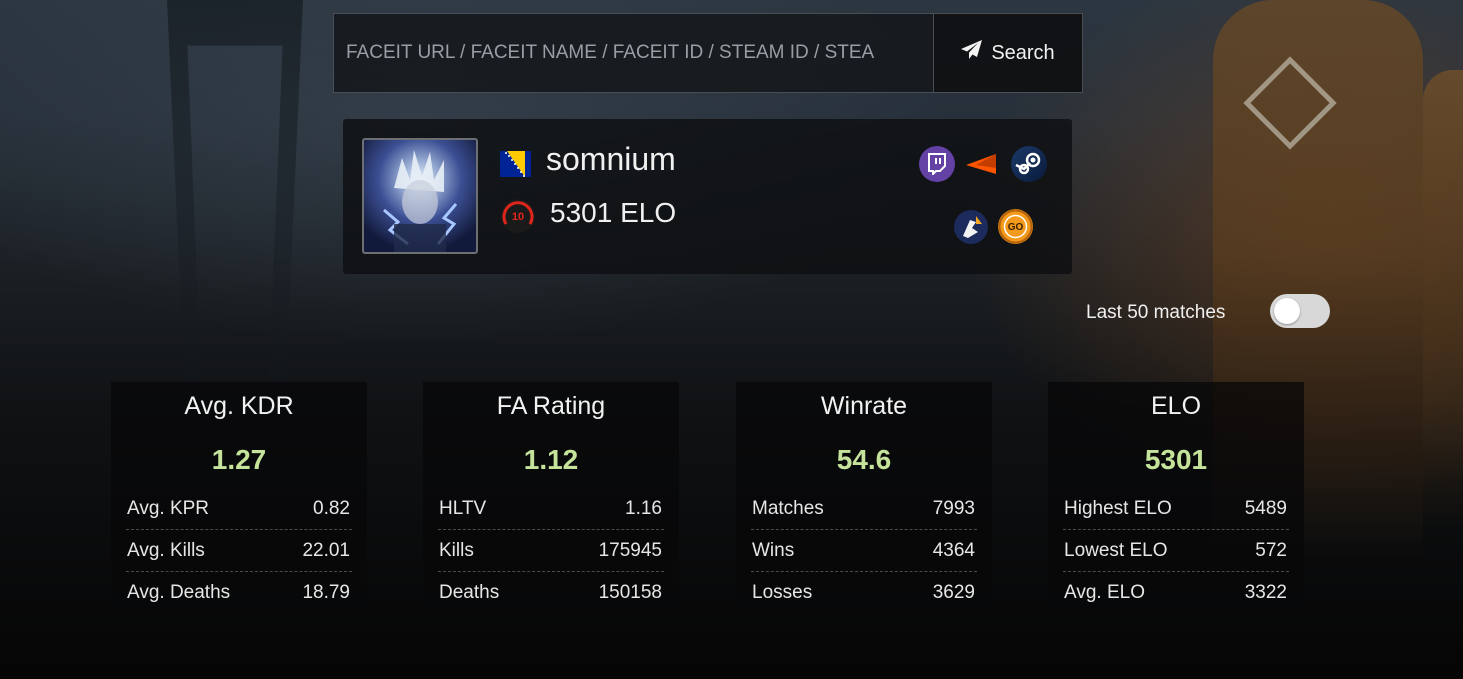 The height and width of the screenshot is (679, 1463). What do you see at coordinates (1023, 52) in the screenshot?
I see `search-button-label: Search` at bounding box center [1023, 52].